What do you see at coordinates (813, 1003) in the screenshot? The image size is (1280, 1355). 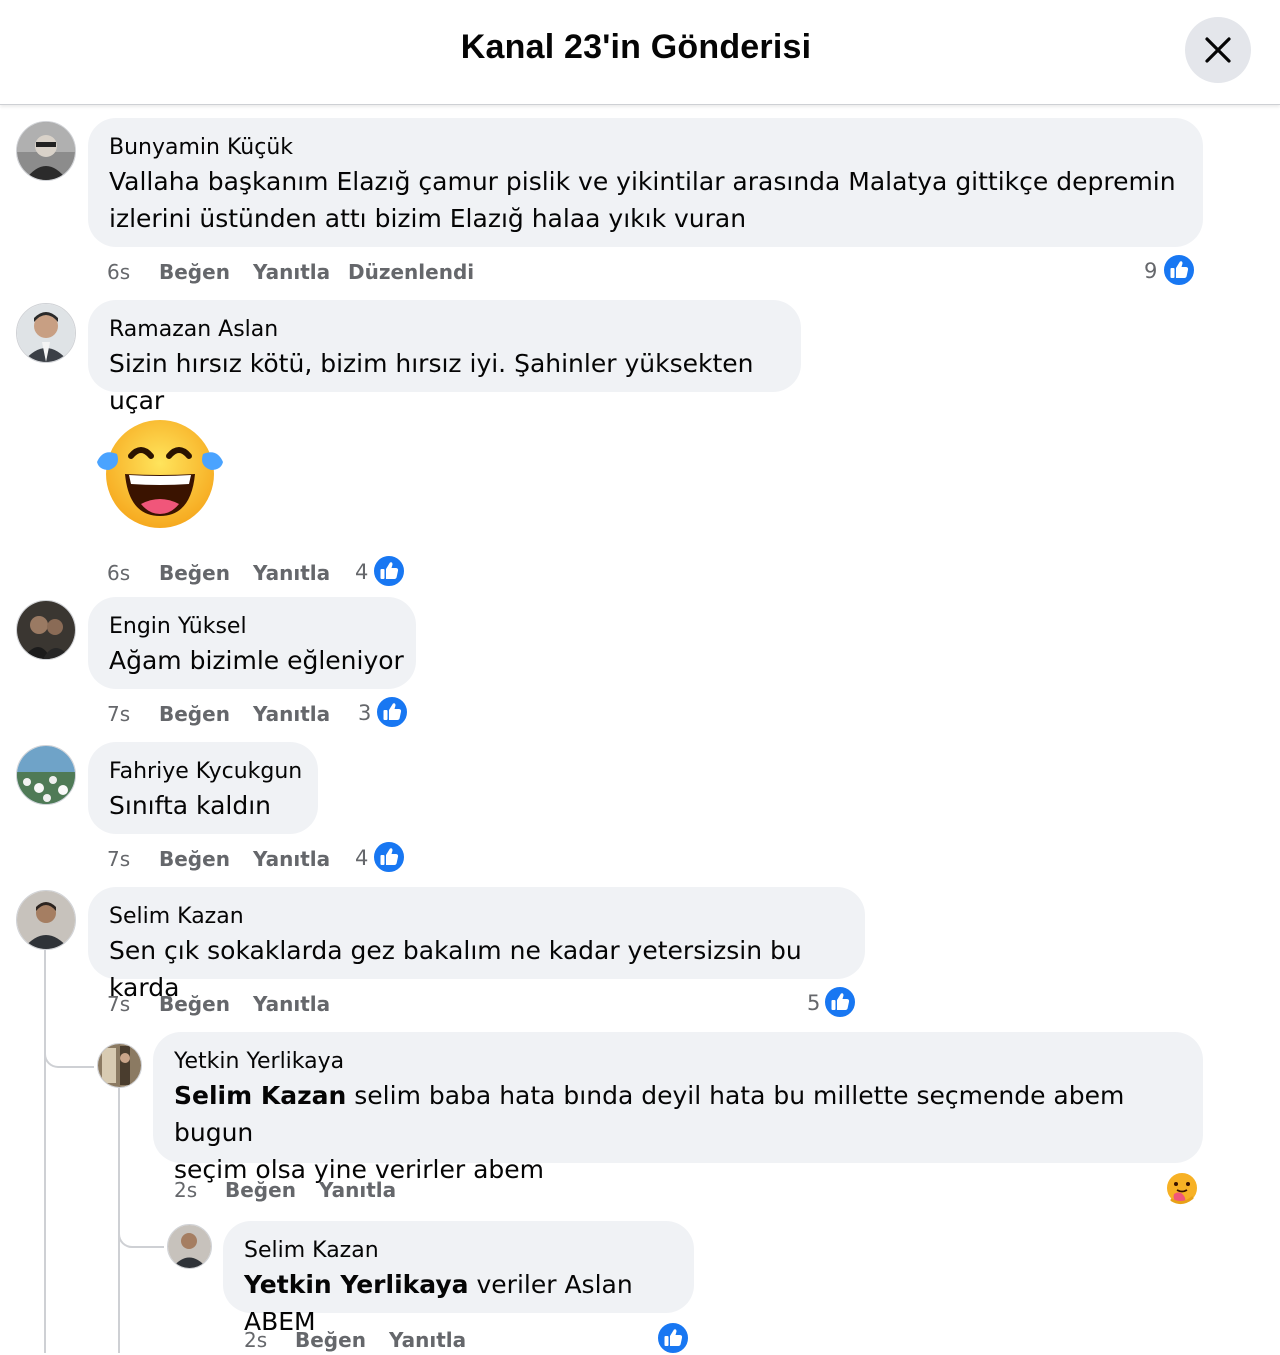 I see `reaction-count: 5` at bounding box center [813, 1003].